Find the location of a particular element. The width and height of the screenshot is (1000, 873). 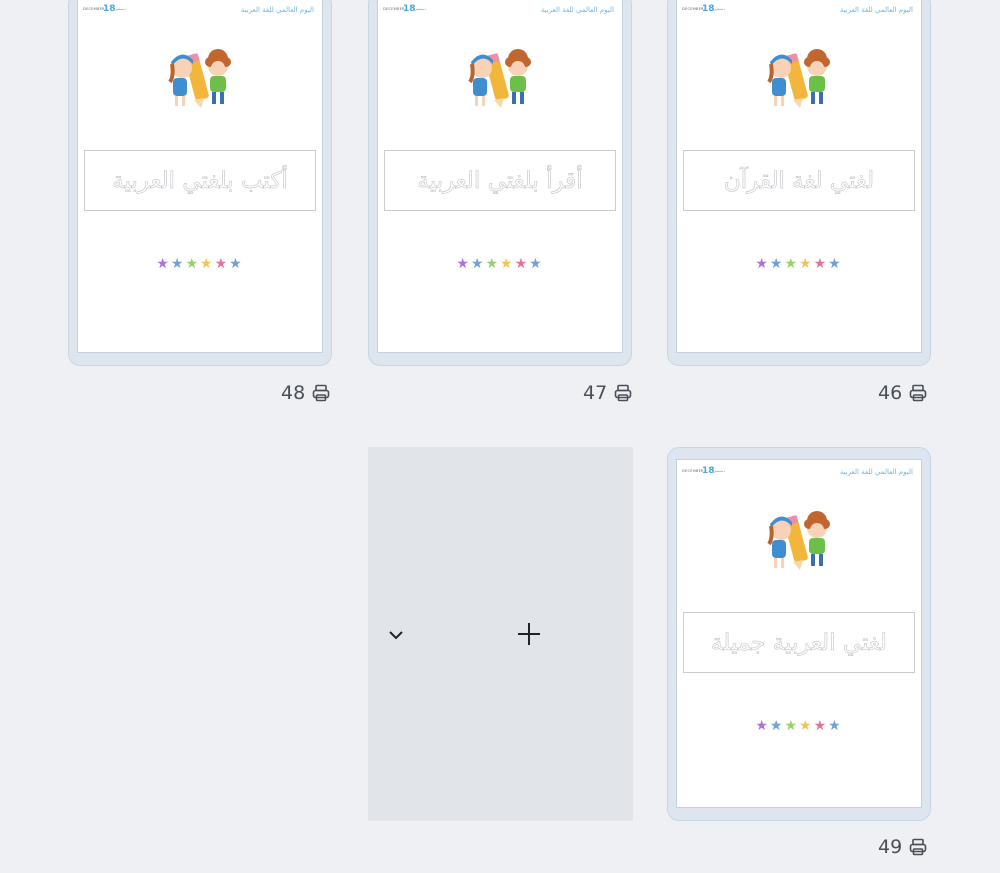

plus-icon is located at coordinates (529, 636).